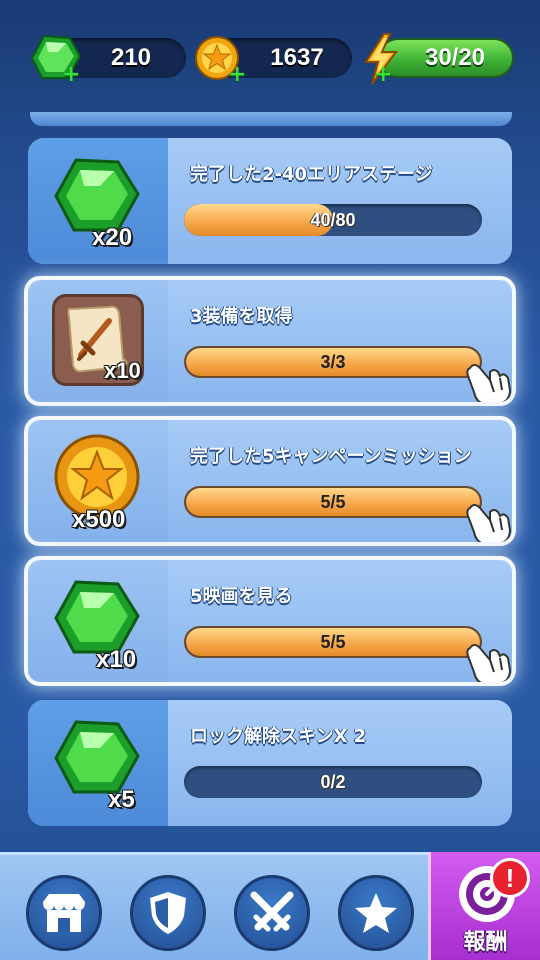 The height and width of the screenshot is (960, 540). Describe the element at coordinates (270, 341) in the screenshot. I see `quest-card-claimable: x10 3装備を取得 3/3` at that location.